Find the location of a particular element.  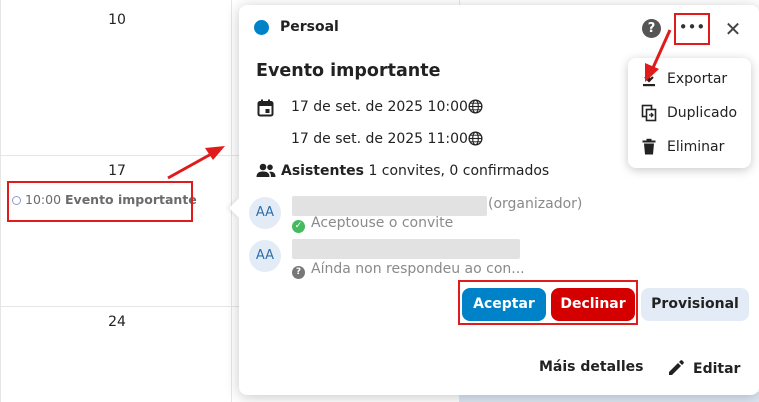

menu-item-delete: Eliminar is located at coordinates (689, 147).